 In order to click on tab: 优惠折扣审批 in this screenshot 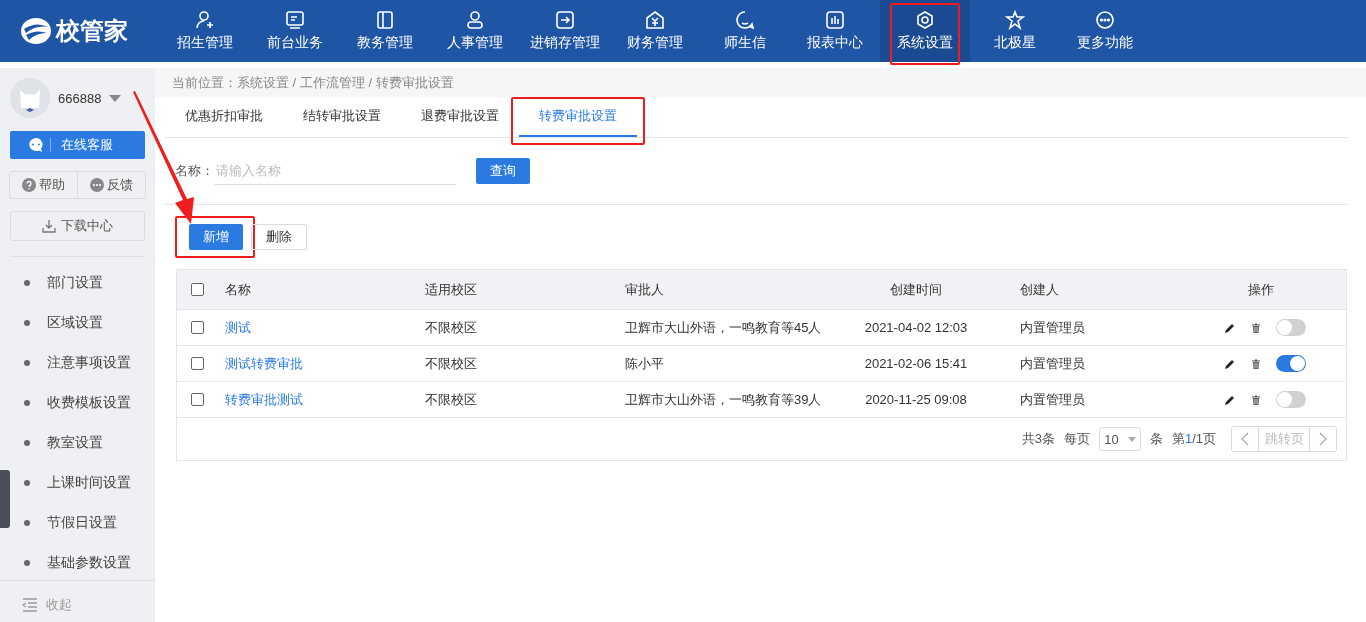, I will do `click(224, 117)`.